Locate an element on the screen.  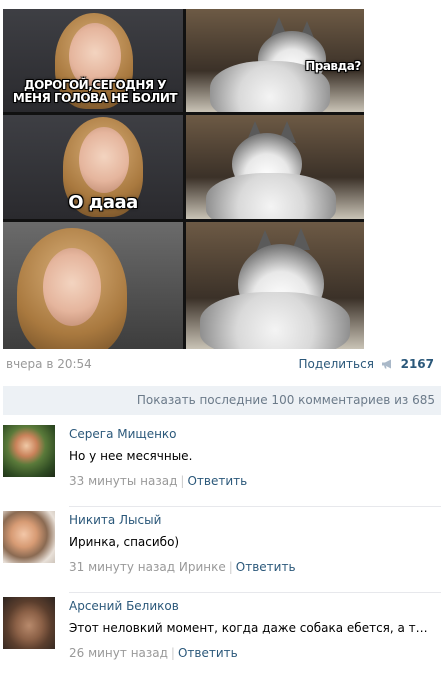
meme-caption-top: ДОРОГОЙ,СЕГОДНЯ У МЕНЯ ГОЛОВА НЕ БОЛИТ is located at coordinates (95, 91).